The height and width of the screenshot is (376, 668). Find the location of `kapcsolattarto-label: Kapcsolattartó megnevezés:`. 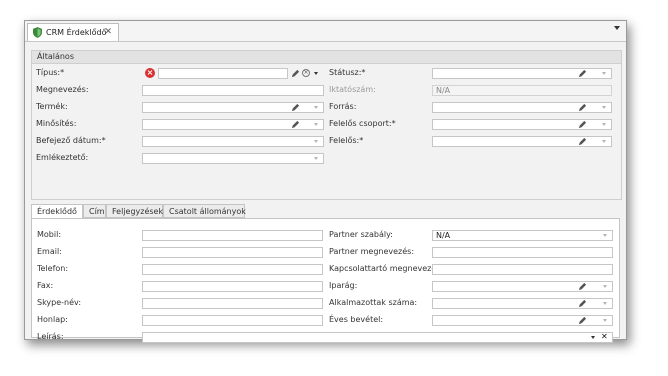

kapcsolattarto-label: Kapcsolattartó megnevezés: is located at coordinates (386, 268).